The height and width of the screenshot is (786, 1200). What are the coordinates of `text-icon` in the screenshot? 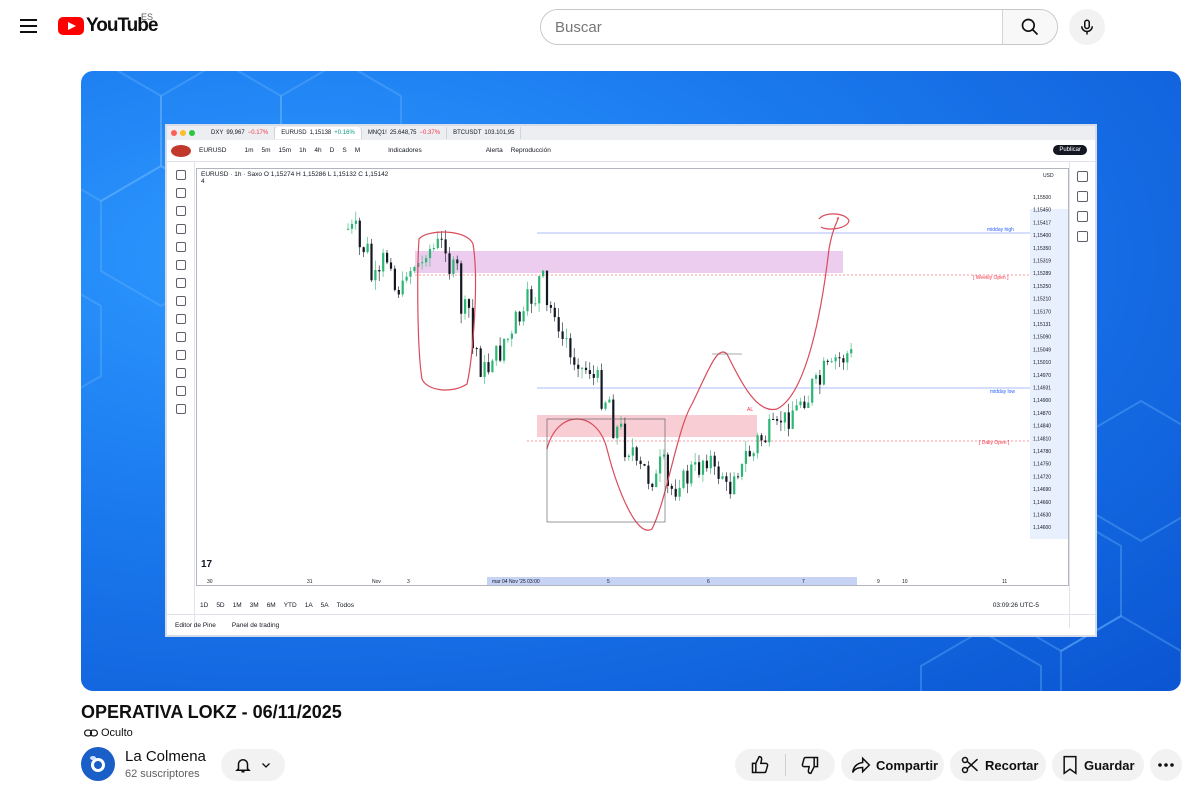 It's located at (180, 283).